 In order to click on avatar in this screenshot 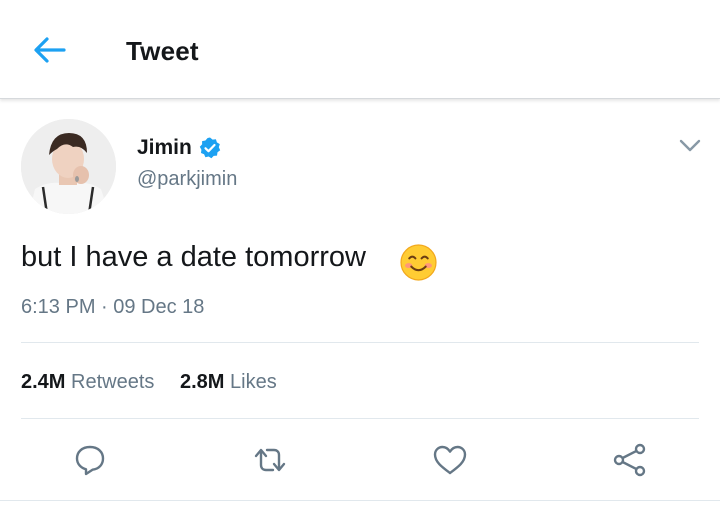, I will do `click(68, 166)`.